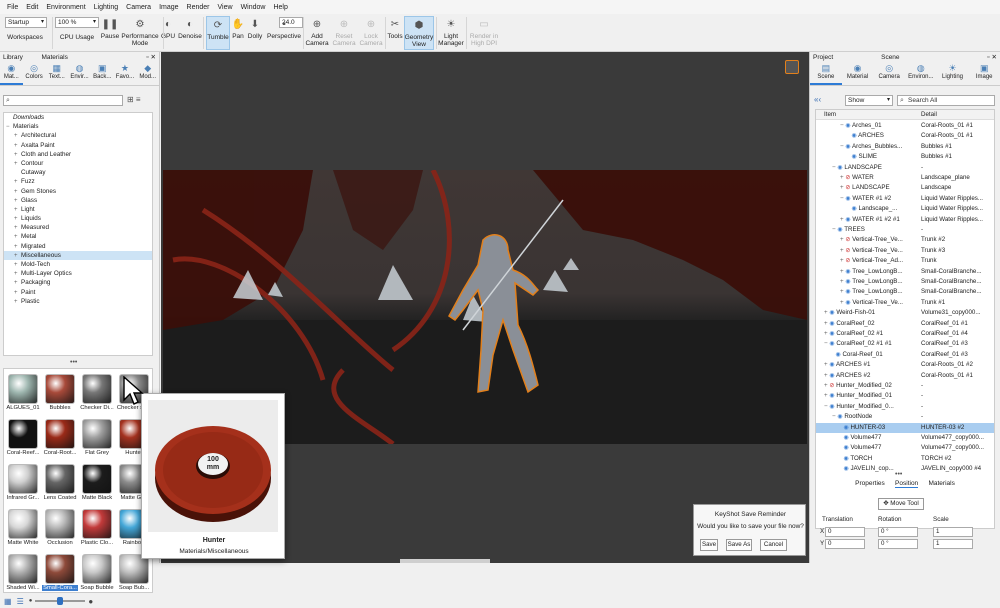 Image resolution: width=1000 pixels, height=608 pixels. I want to click on menu-edit: Edit, so click(32, 7).